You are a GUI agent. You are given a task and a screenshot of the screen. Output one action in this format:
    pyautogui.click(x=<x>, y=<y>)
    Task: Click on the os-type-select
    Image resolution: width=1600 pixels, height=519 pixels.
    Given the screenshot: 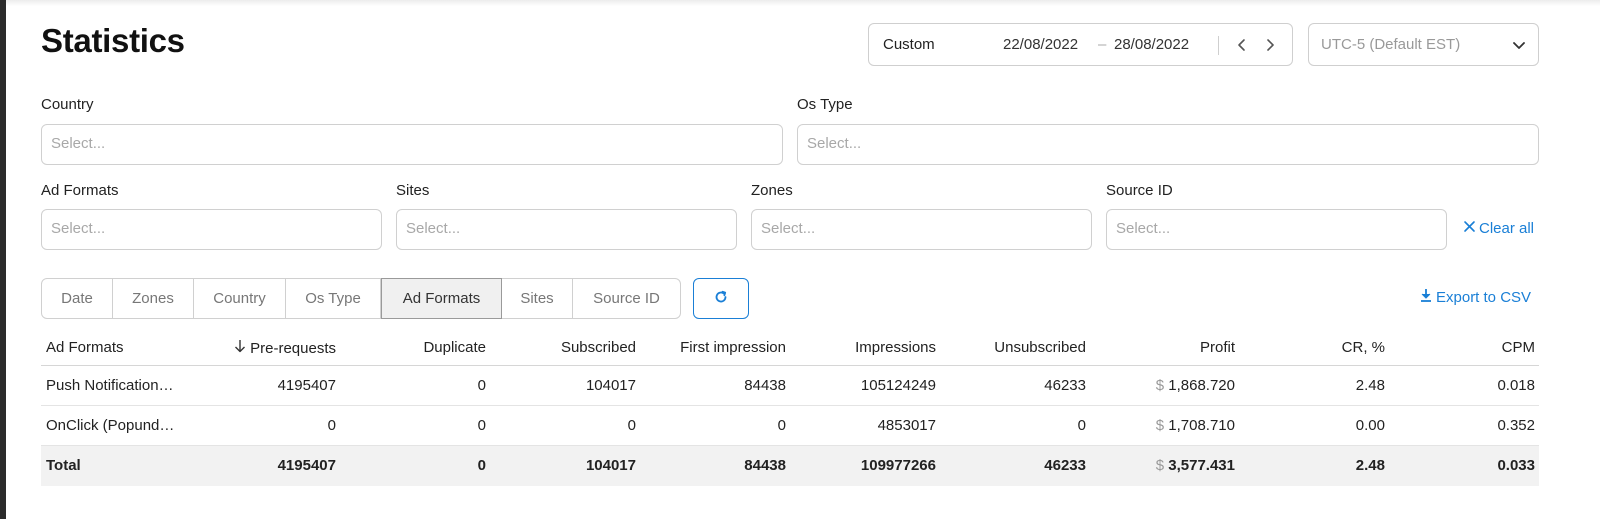 What is the action you would take?
    pyautogui.click(x=1168, y=144)
    